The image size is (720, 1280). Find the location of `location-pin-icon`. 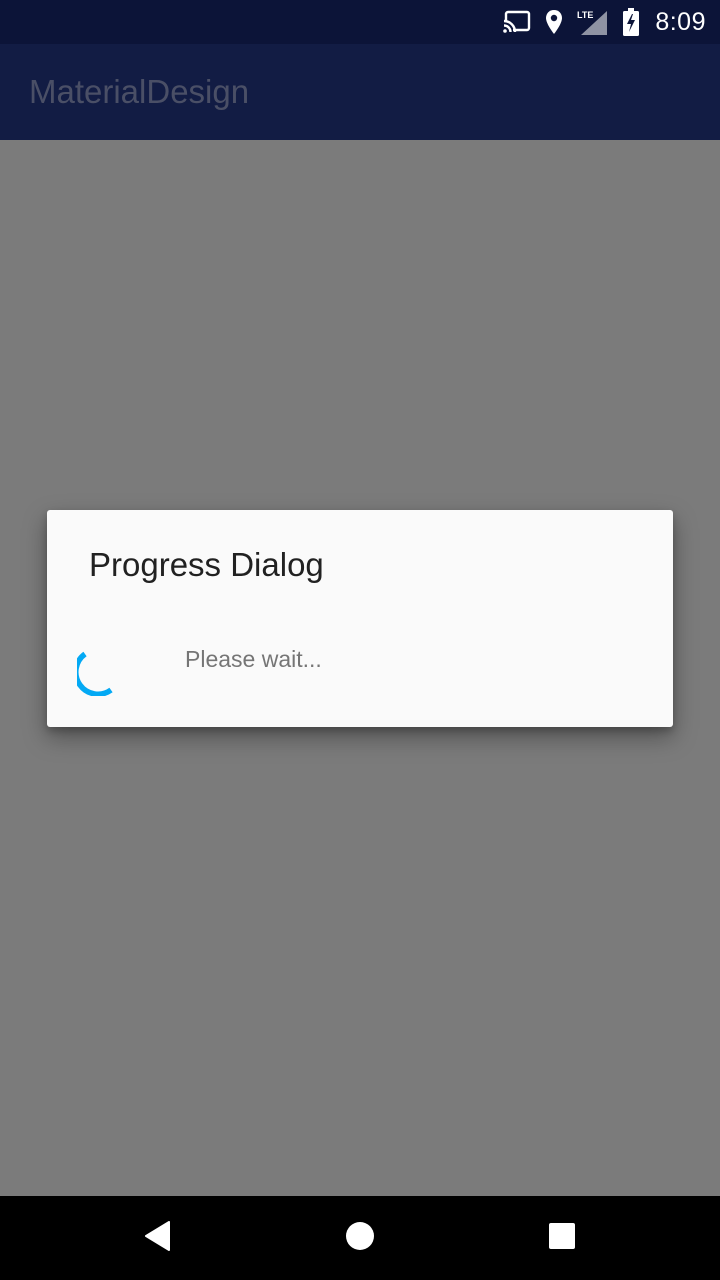

location-pin-icon is located at coordinates (554, 22).